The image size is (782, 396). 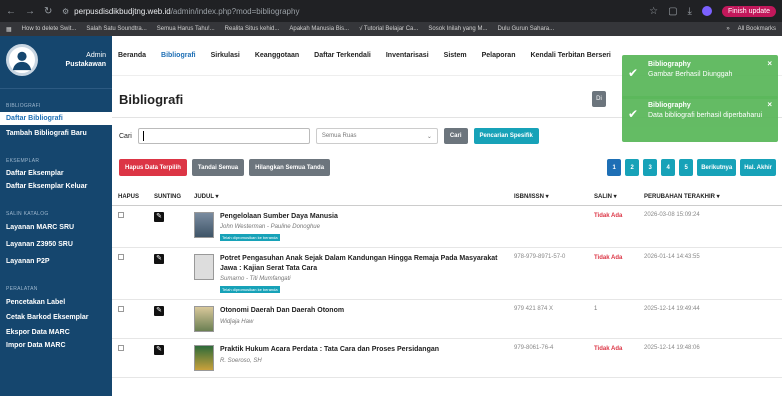 What do you see at coordinates (669, 64) in the screenshot?
I see `toast-title: Bibliography` at bounding box center [669, 64].